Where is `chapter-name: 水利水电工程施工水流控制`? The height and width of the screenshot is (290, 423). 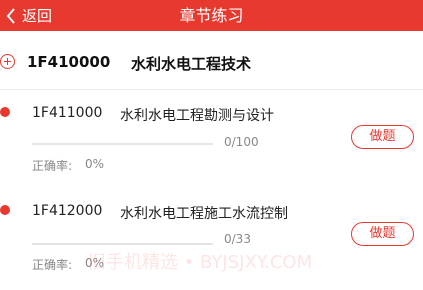
chapter-name: 水利水电工程施工水流控制 is located at coordinates (204, 214).